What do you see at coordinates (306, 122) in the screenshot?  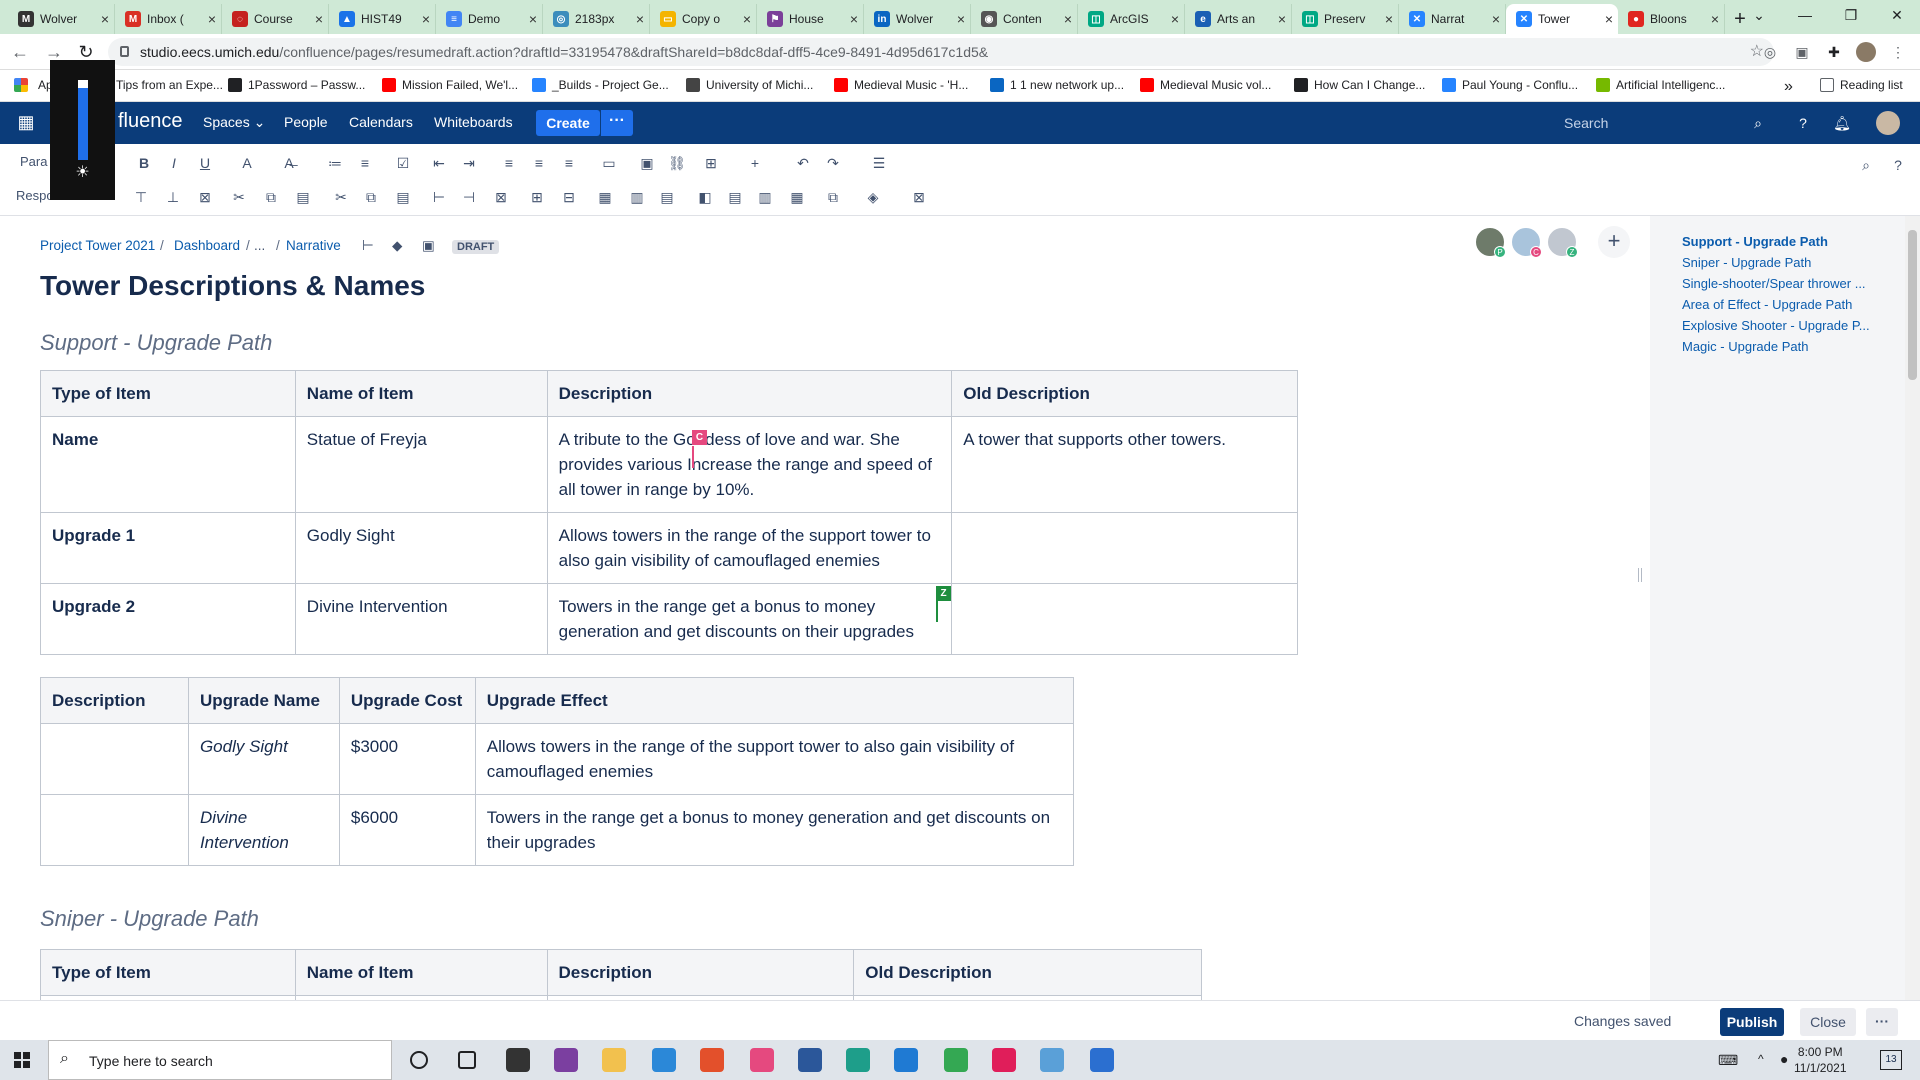 I see `nav-people: People` at bounding box center [306, 122].